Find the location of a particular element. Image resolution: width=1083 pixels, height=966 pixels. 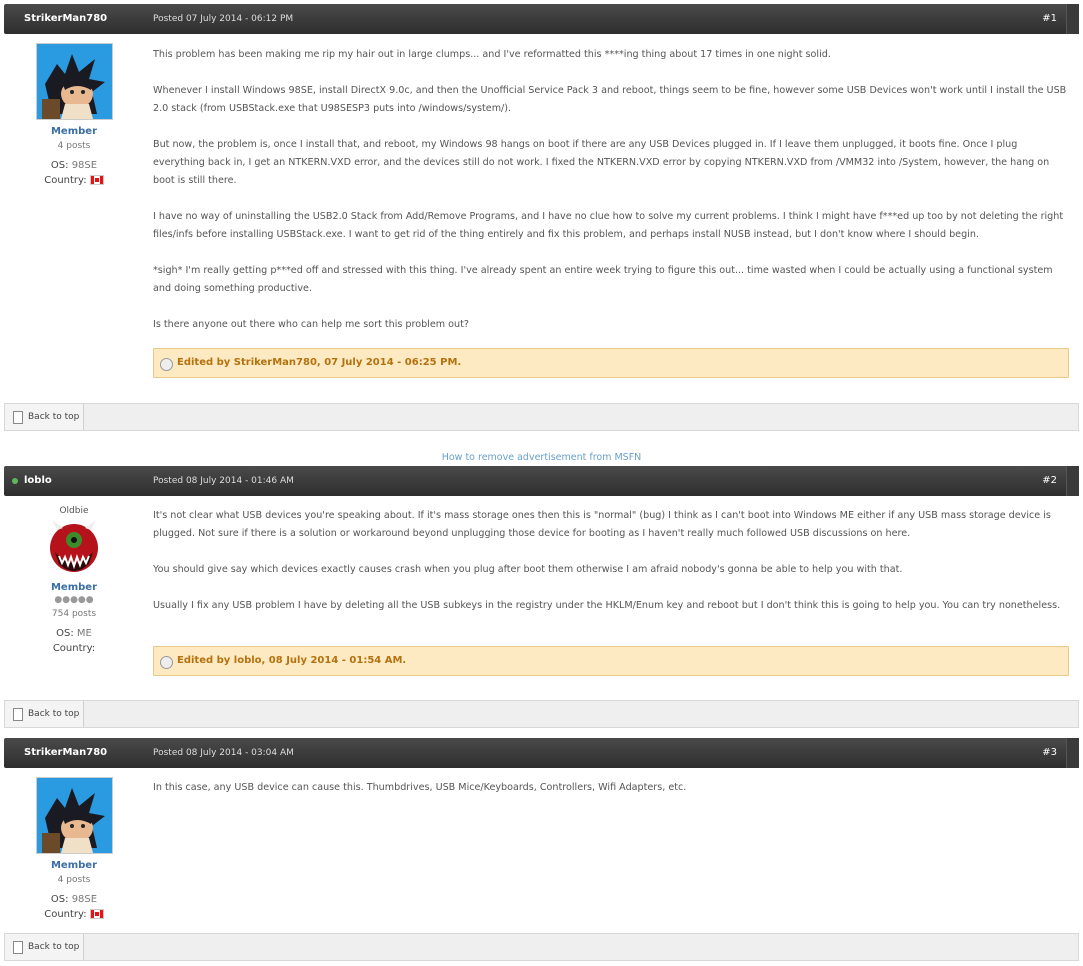

post-1-date: Posted 07 July 2014 - 06:12 PM is located at coordinates (223, 19).